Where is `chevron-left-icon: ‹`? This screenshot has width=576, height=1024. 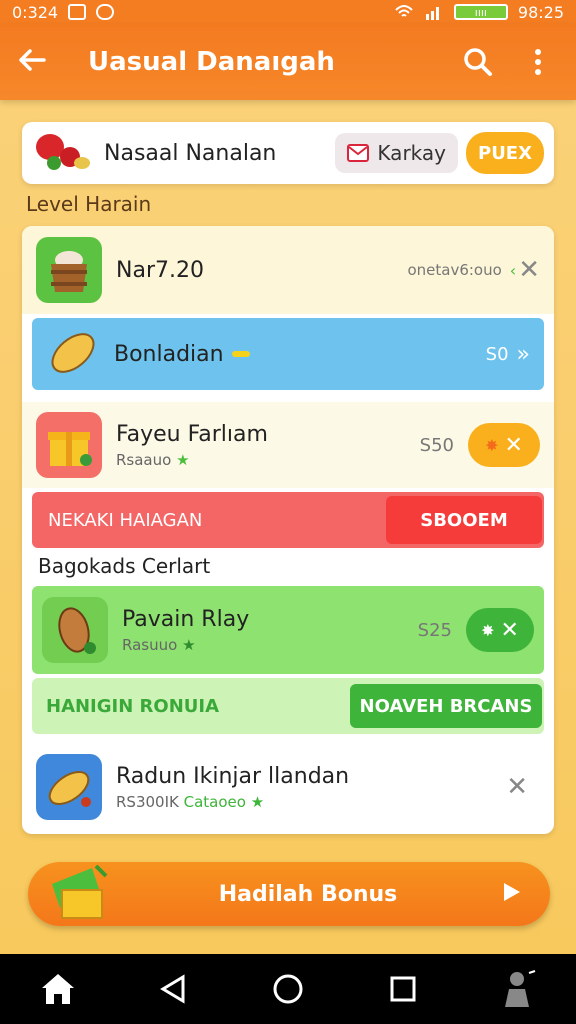 chevron-left-icon: ‹ is located at coordinates (513, 270).